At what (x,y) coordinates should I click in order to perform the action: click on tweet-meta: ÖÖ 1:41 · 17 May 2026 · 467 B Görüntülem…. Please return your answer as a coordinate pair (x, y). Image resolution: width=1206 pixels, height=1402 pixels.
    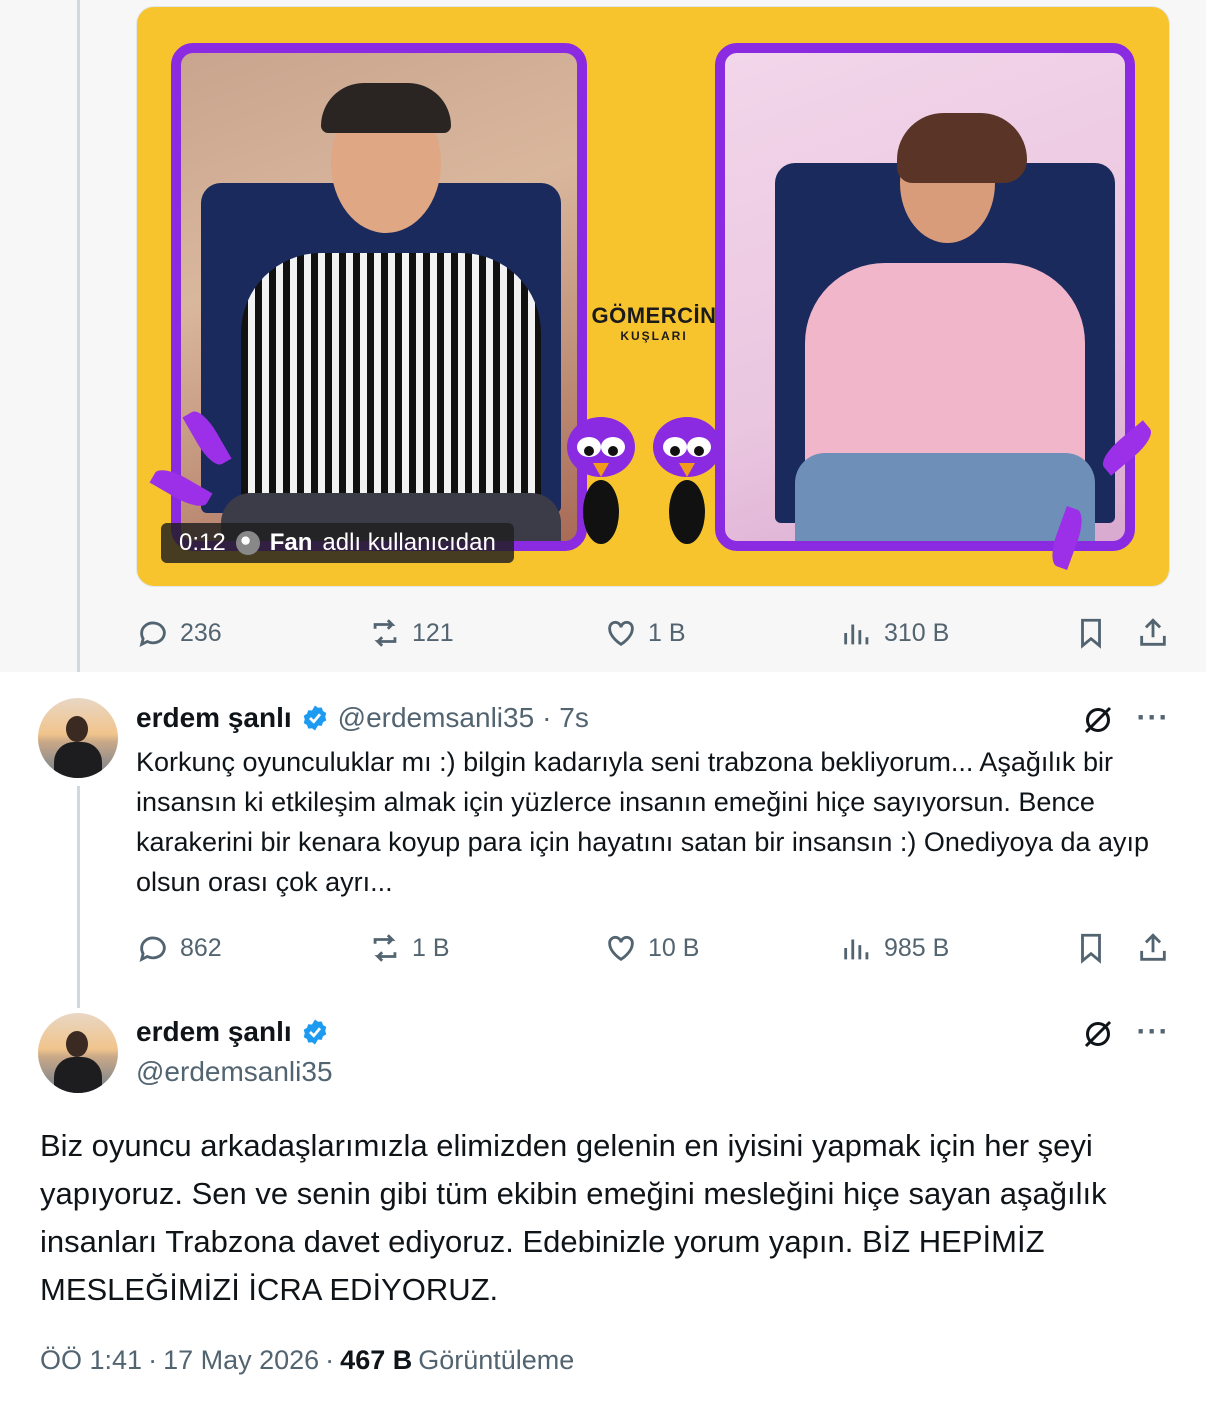
    Looking at the image, I should click on (307, 1360).